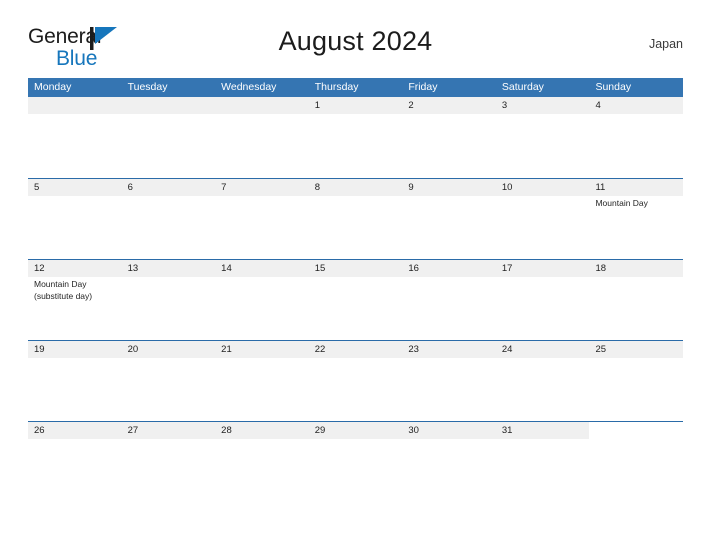  I want to click on calendar-week-row: 26 27 28 29 30 31, so click(355, 461).